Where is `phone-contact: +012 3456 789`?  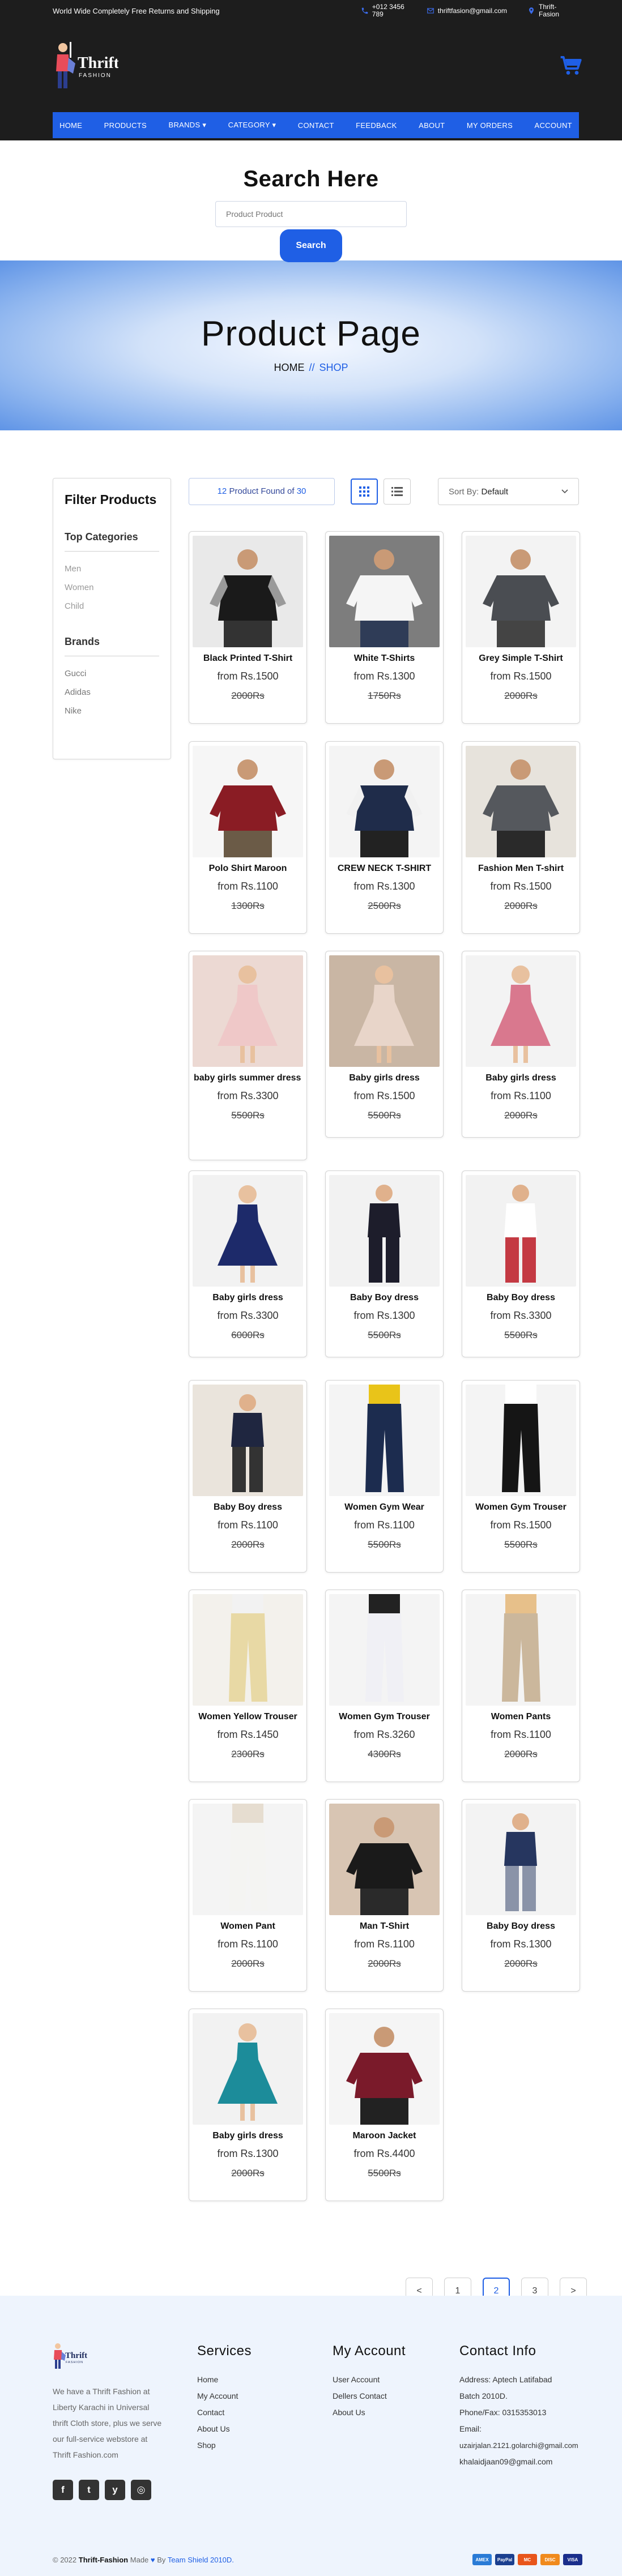
phone-contact: +012 3456 789 is located at coordinates (383, 10).